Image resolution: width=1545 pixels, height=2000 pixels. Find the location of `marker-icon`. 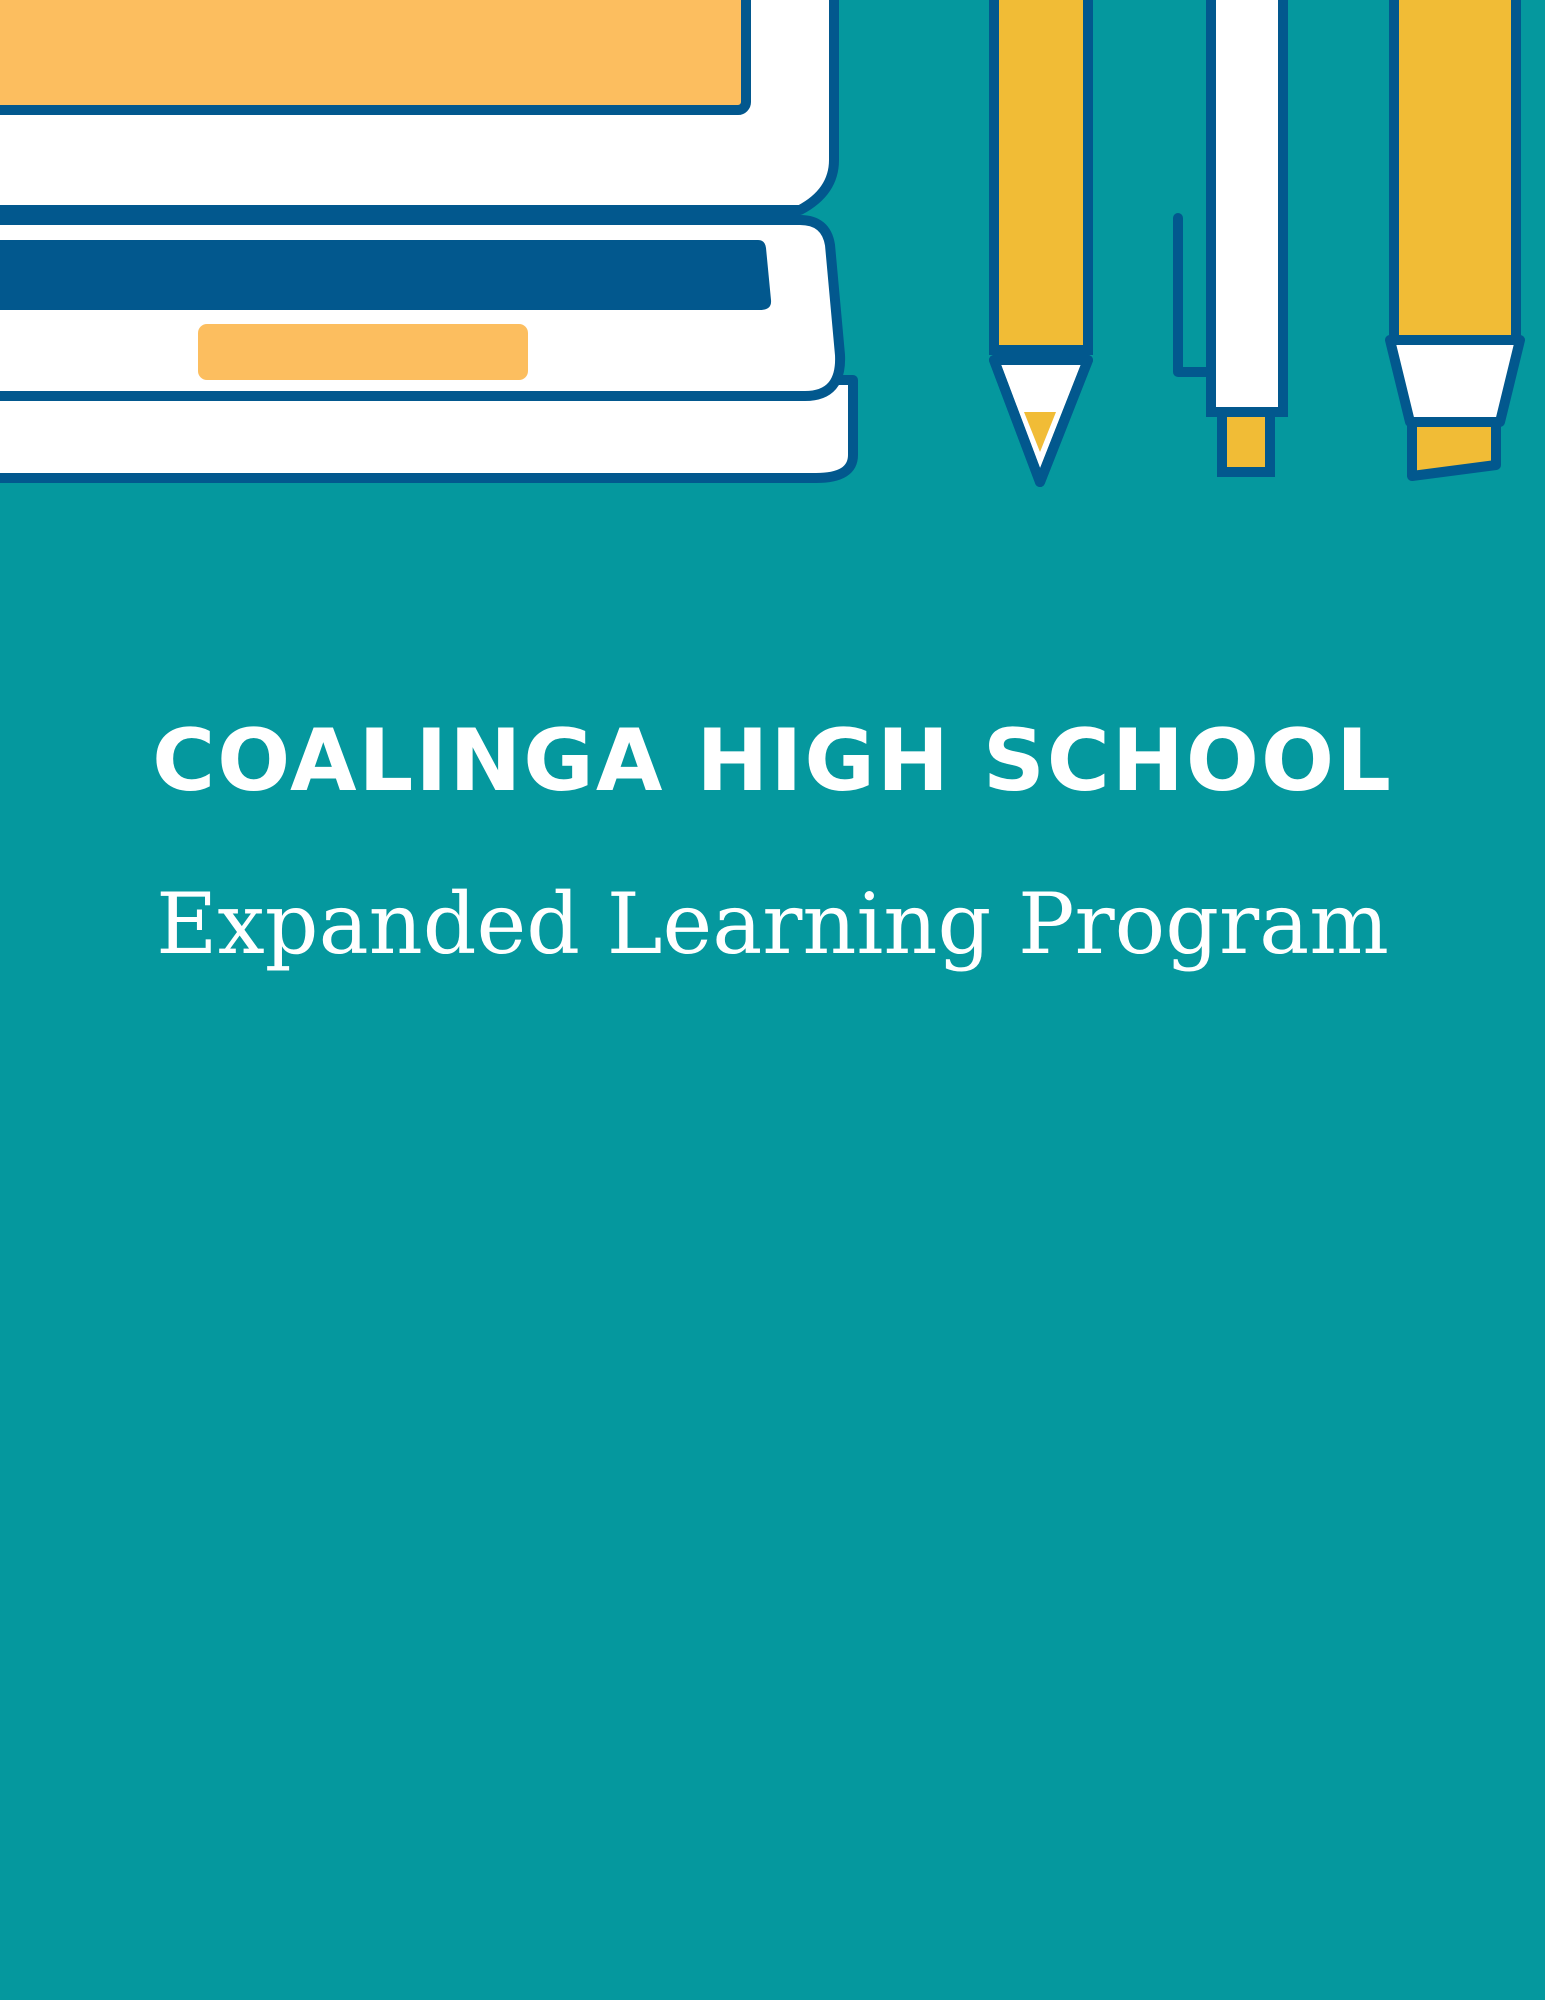

marker-icon is located at coordinates (1455, 240).